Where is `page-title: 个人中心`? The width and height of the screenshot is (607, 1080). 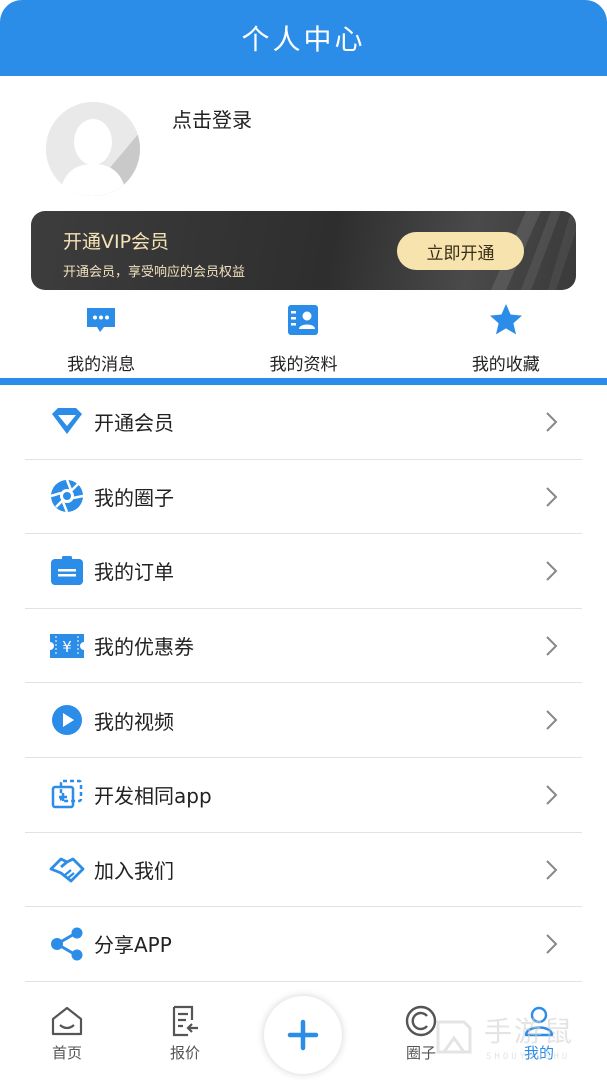
page-title: 个人中心 is located at coordinates (303, 39).